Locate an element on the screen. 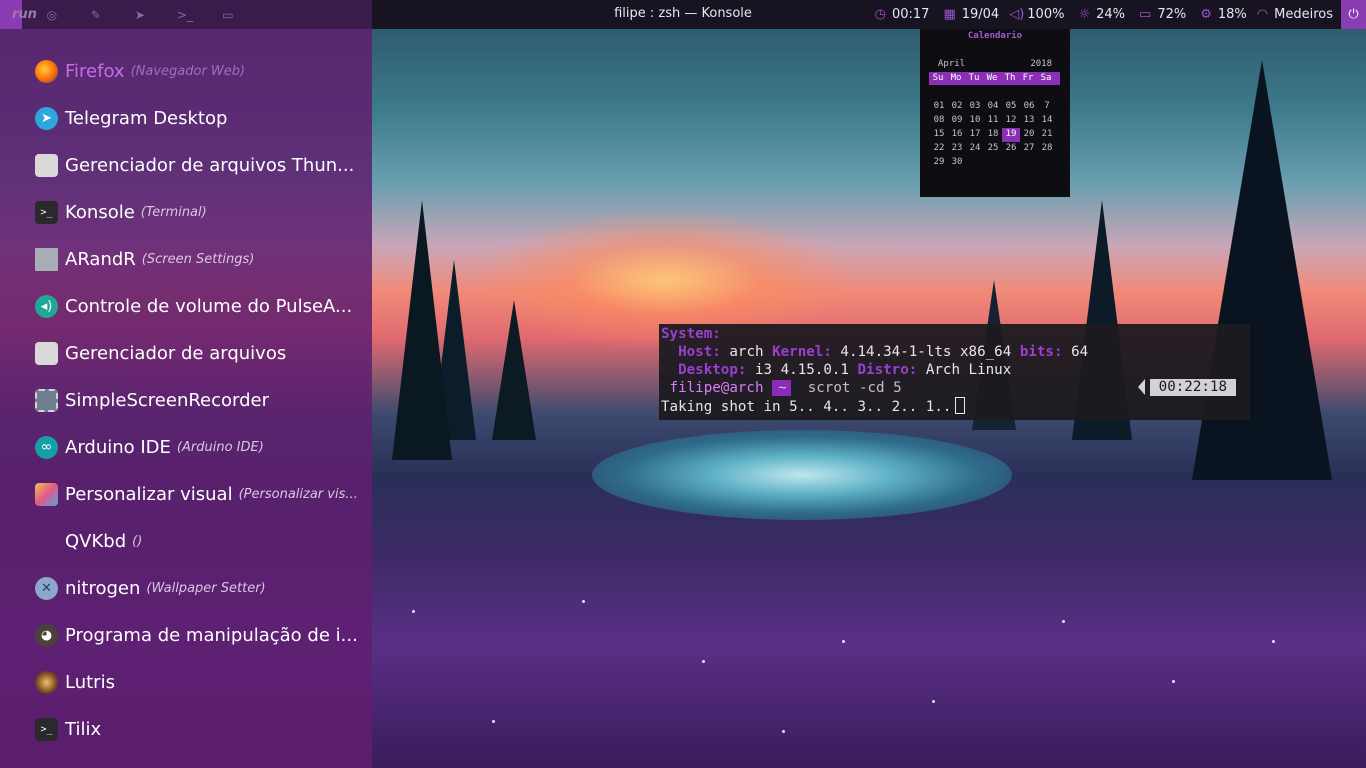  brightness-status: ☼ 24% is located at coordinates (1101, 14).